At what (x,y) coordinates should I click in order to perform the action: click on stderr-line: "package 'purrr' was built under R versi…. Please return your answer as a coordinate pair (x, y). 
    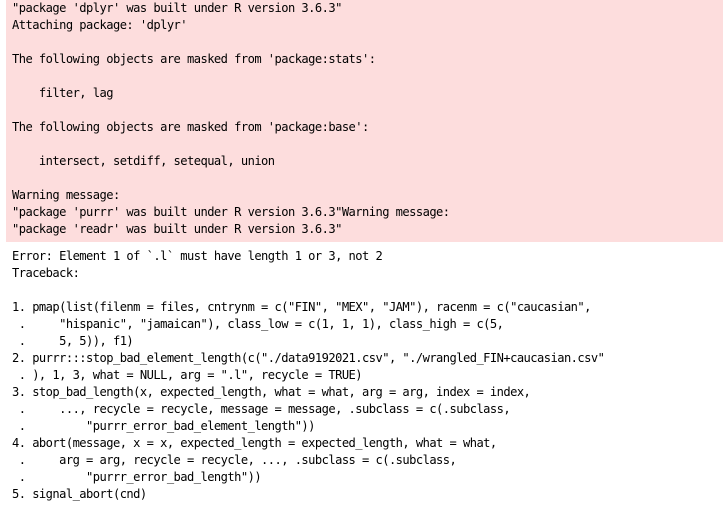
    Looking at the image, I should click on (231, 212).